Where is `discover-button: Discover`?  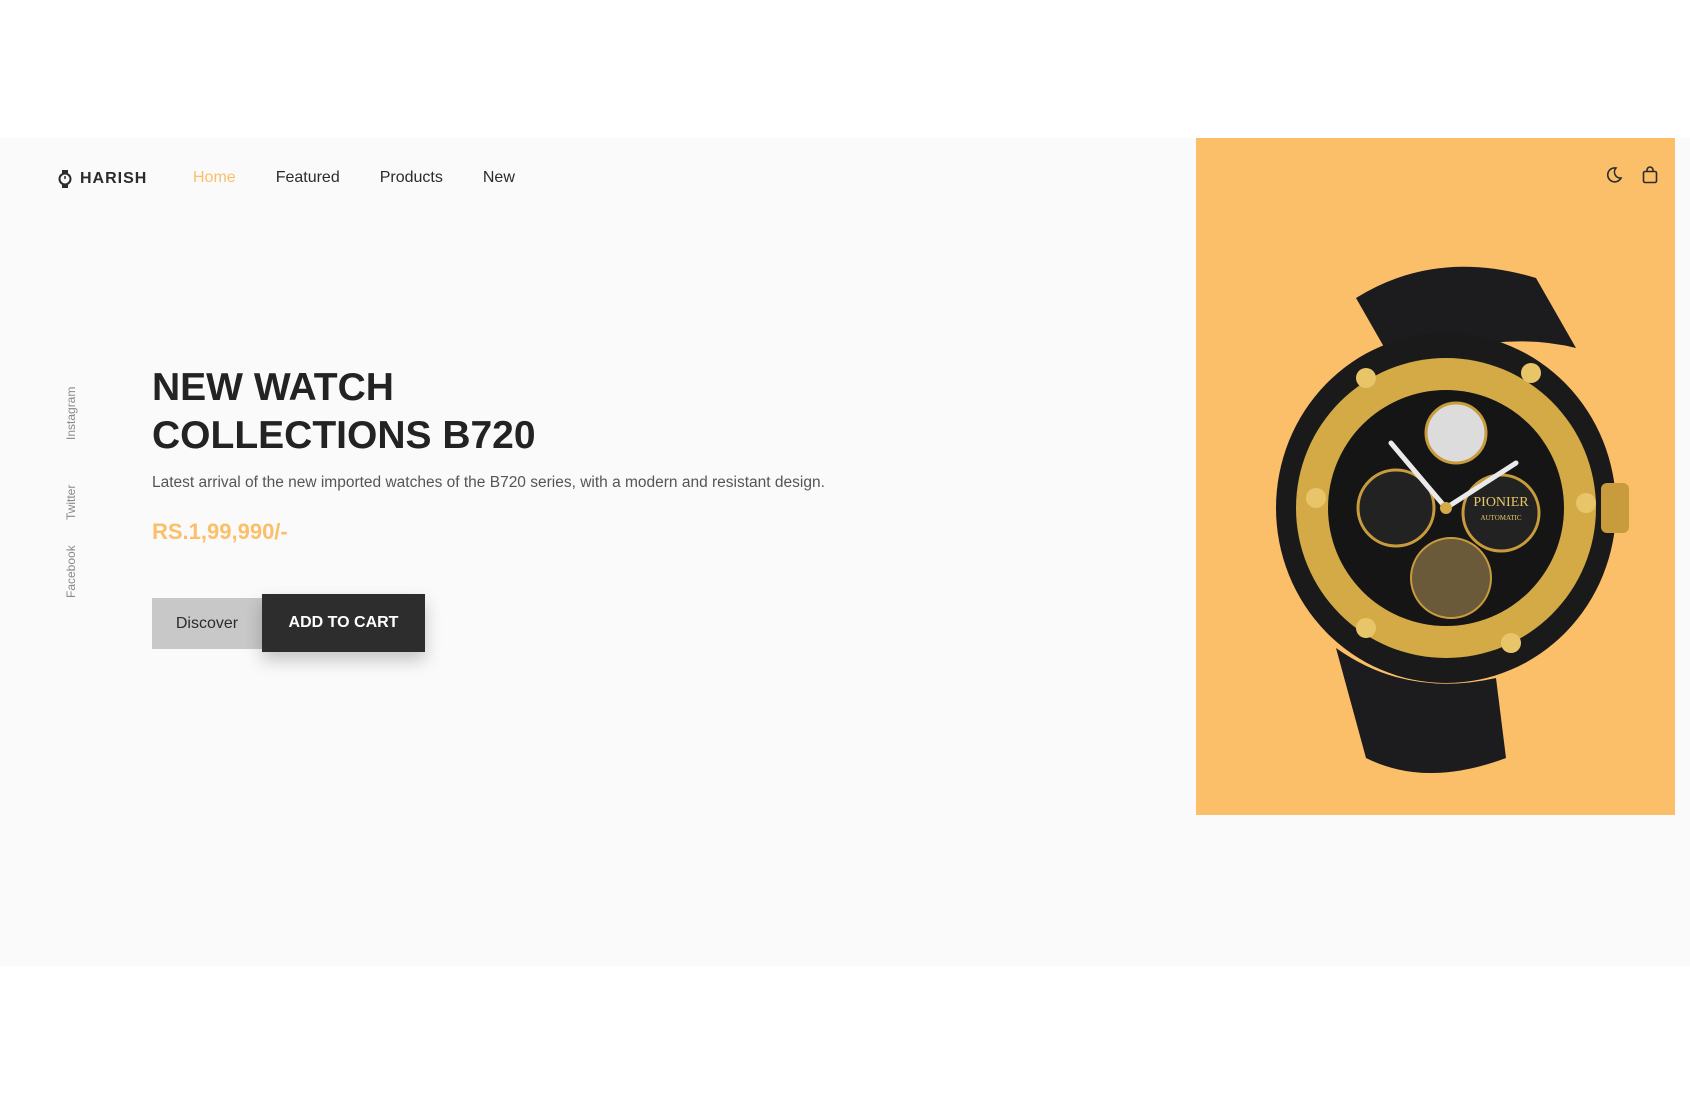 discover-button: Discover is located at coordinates (207, 623).